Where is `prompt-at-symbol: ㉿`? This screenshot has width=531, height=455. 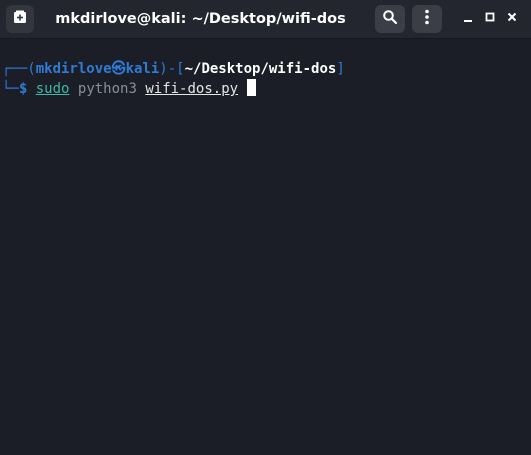 prompt-at-symbol: ㉿ is located at coordinates (118, 69).